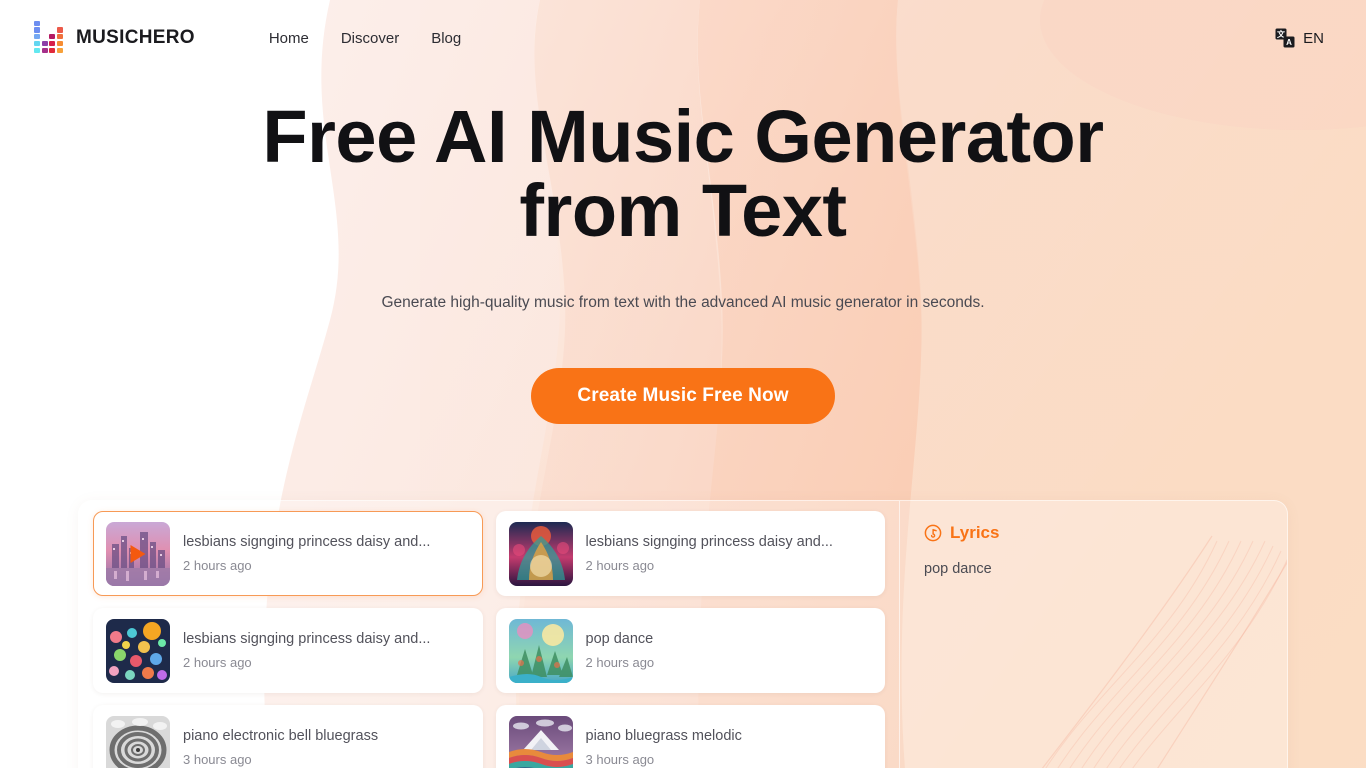 Image resolution: width=1366 pixels, height=768 pixels. I want to click on mountain-waves-thumbnail, so click(540, 741).